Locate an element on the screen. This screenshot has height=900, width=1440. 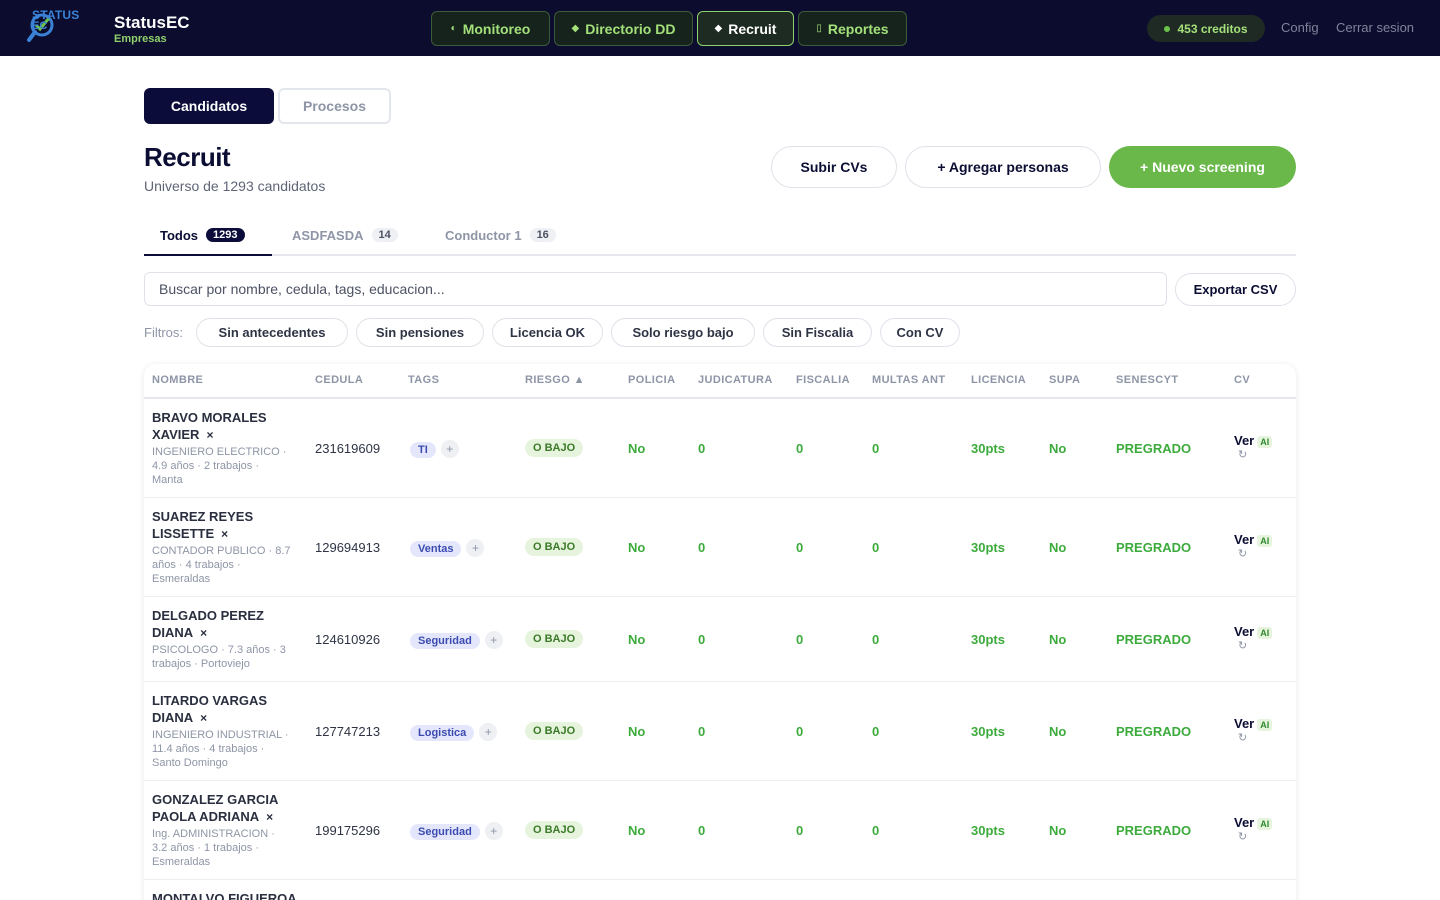
tab-candidatos: Candidatos is located at coordinates (209, 106).